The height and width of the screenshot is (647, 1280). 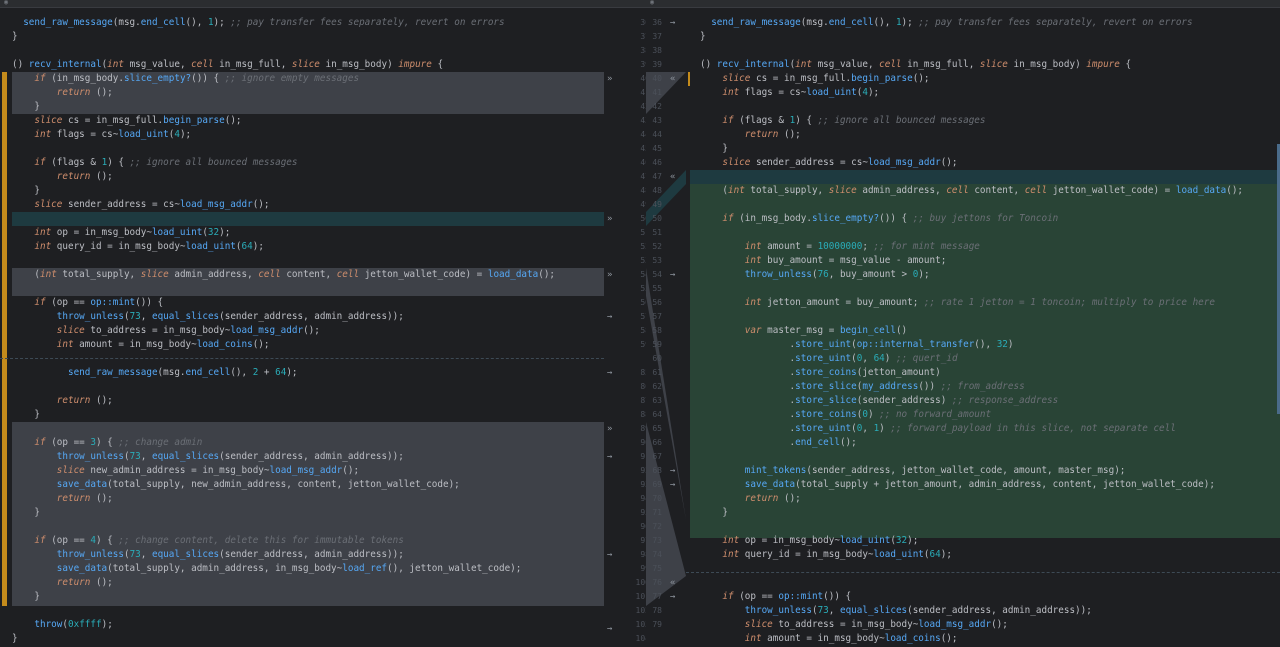 I want to click on code-line: .end_cell();, so click(x=983, y=443).